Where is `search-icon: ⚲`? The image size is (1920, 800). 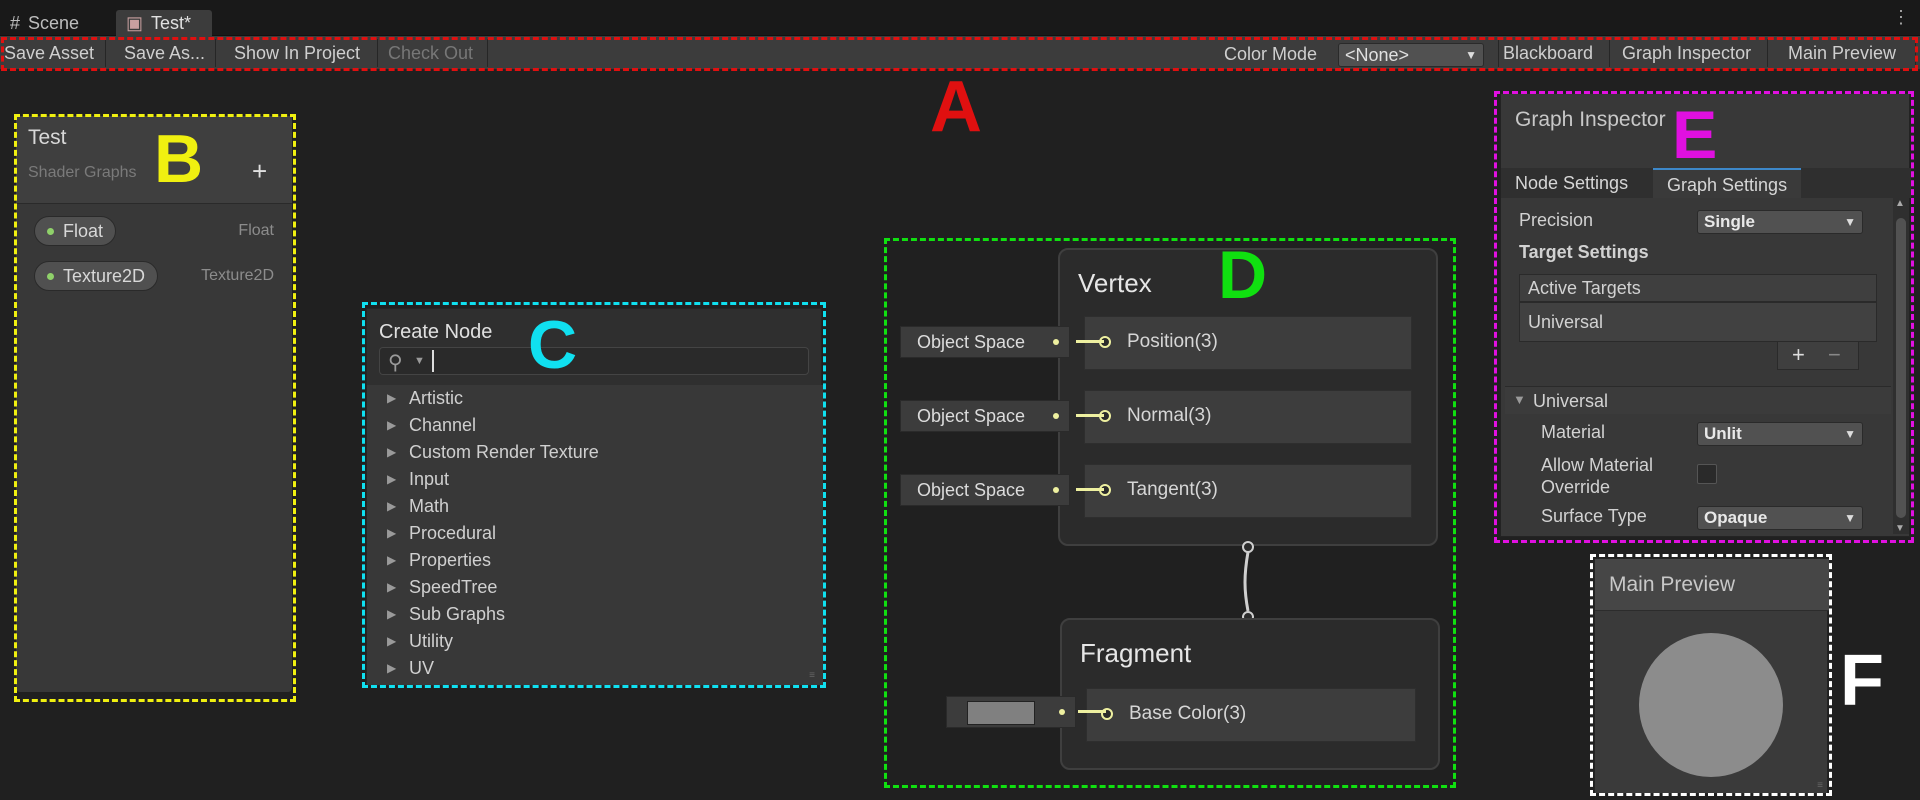 search-icon: ⚲ is located at coordinates (395, 363).